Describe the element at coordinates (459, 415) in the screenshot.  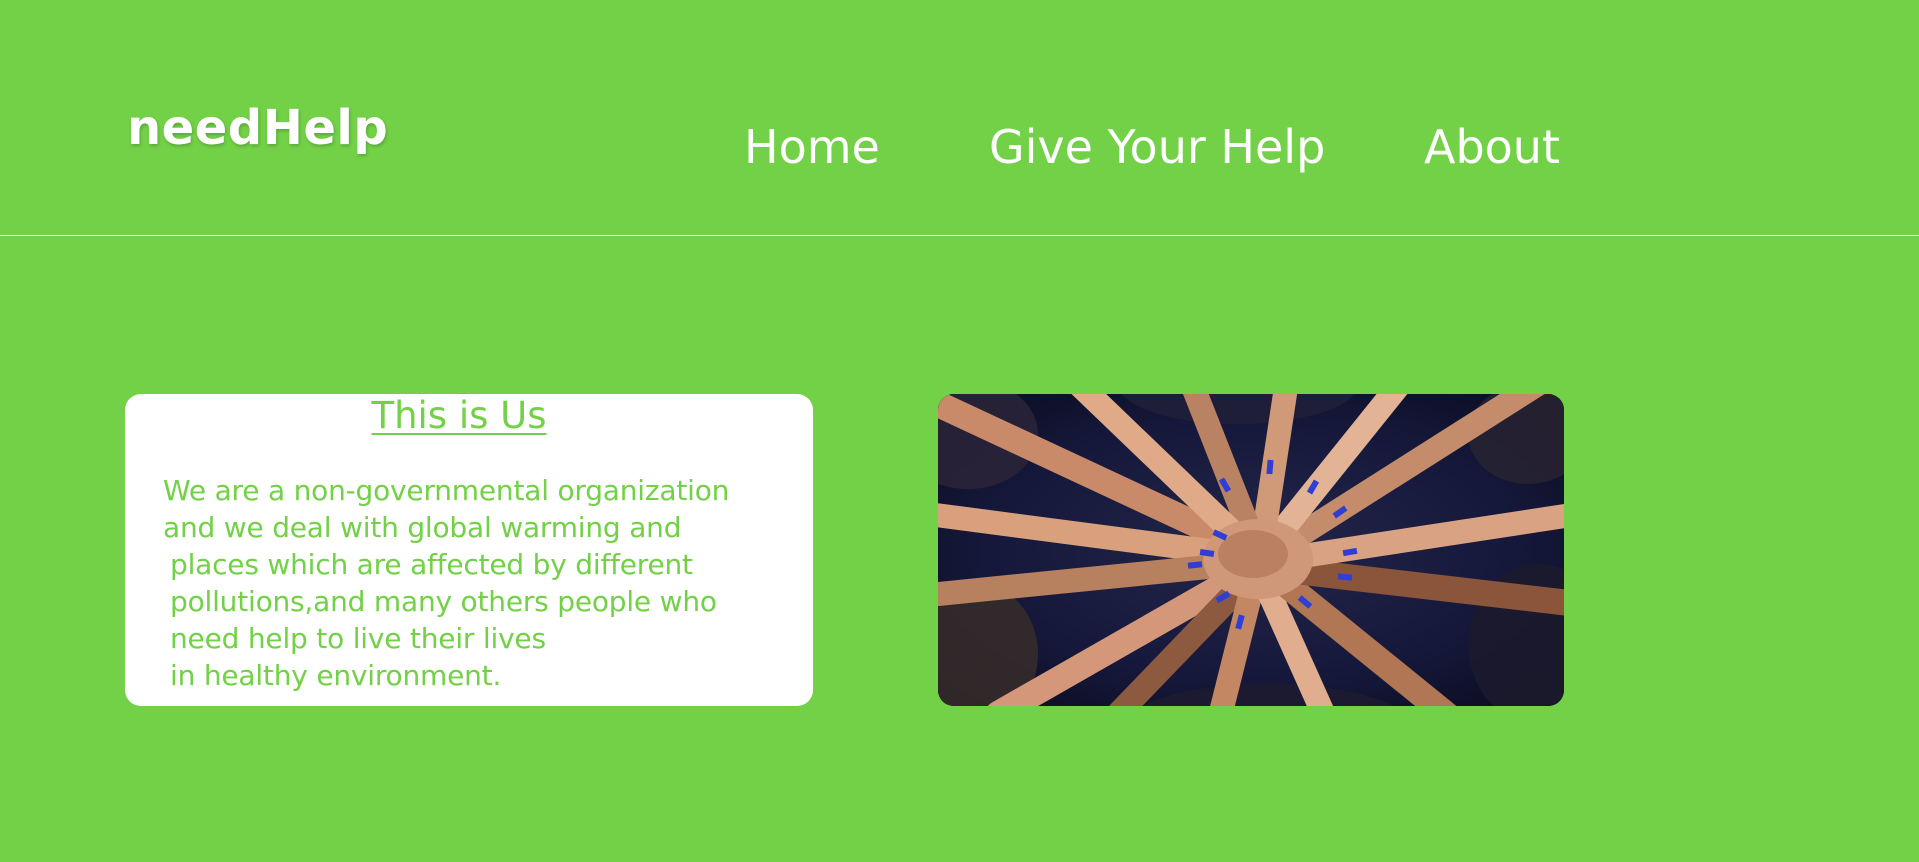
I see `card-title: This is Us` at that location.